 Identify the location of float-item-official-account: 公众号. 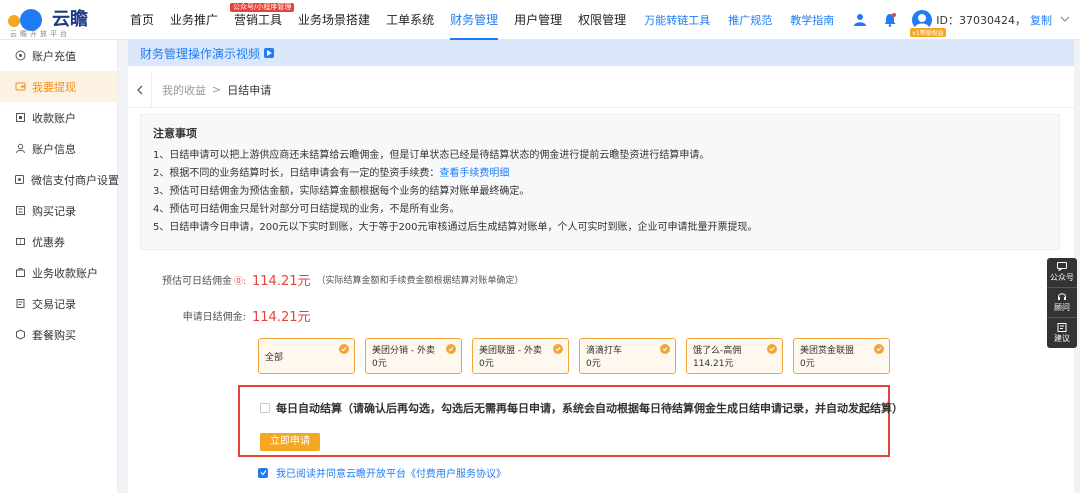
(1062, 273).